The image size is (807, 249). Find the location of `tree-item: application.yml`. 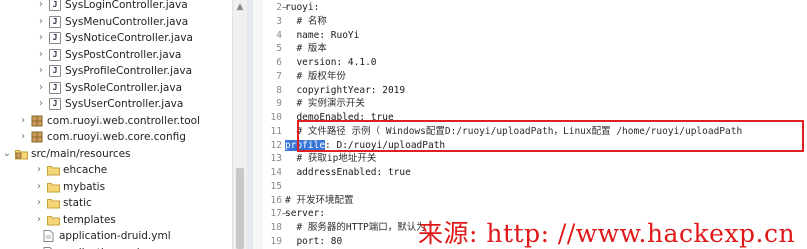

tree-item: application.yml is located at coordinates (116, 247).